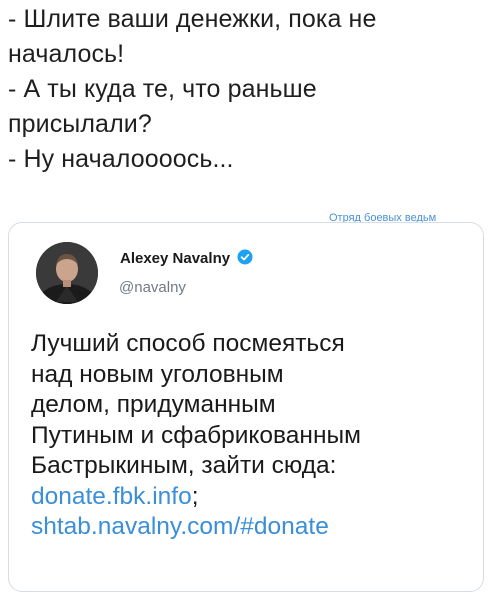 This screenshot has width=501, height=600. I want to click on avatar, so click(67, 273).